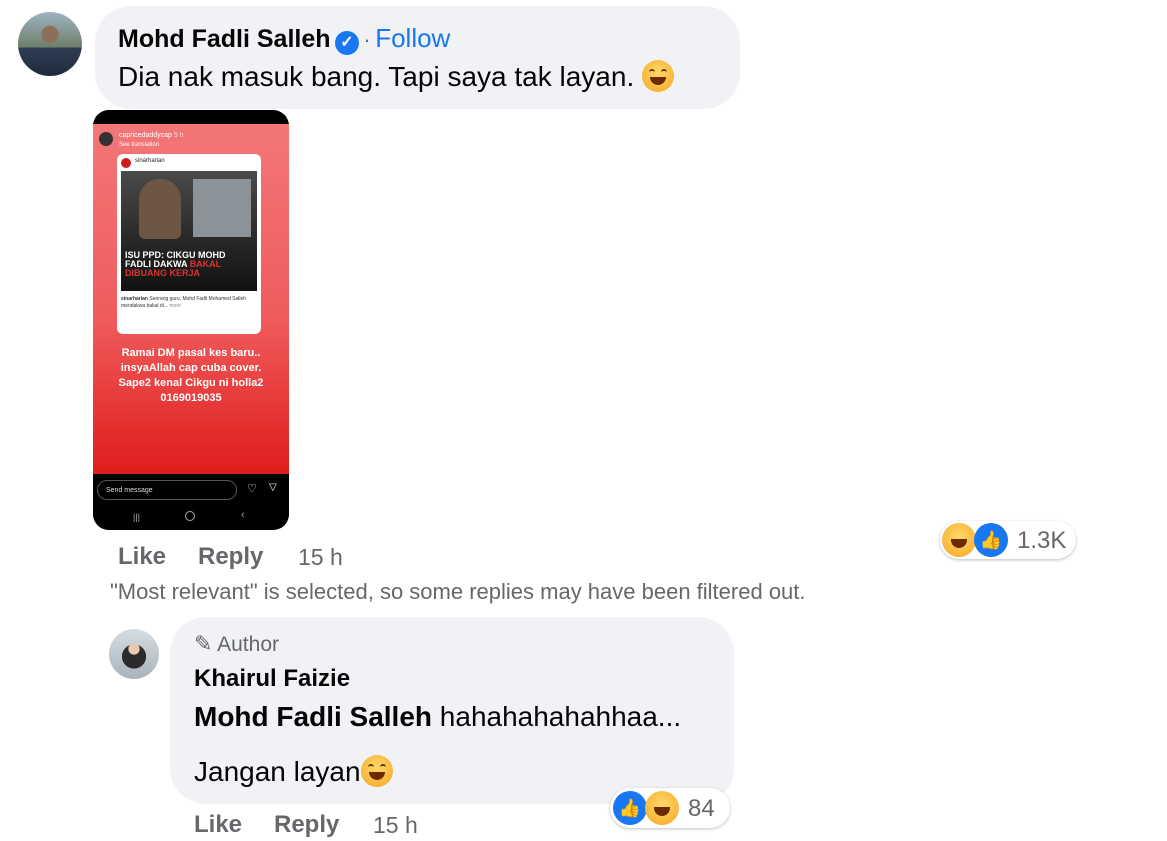  What do you see at coordinates (134, 654) in the screenshot?
I see `reply-author-avatar` at bounding box center [134, 654].